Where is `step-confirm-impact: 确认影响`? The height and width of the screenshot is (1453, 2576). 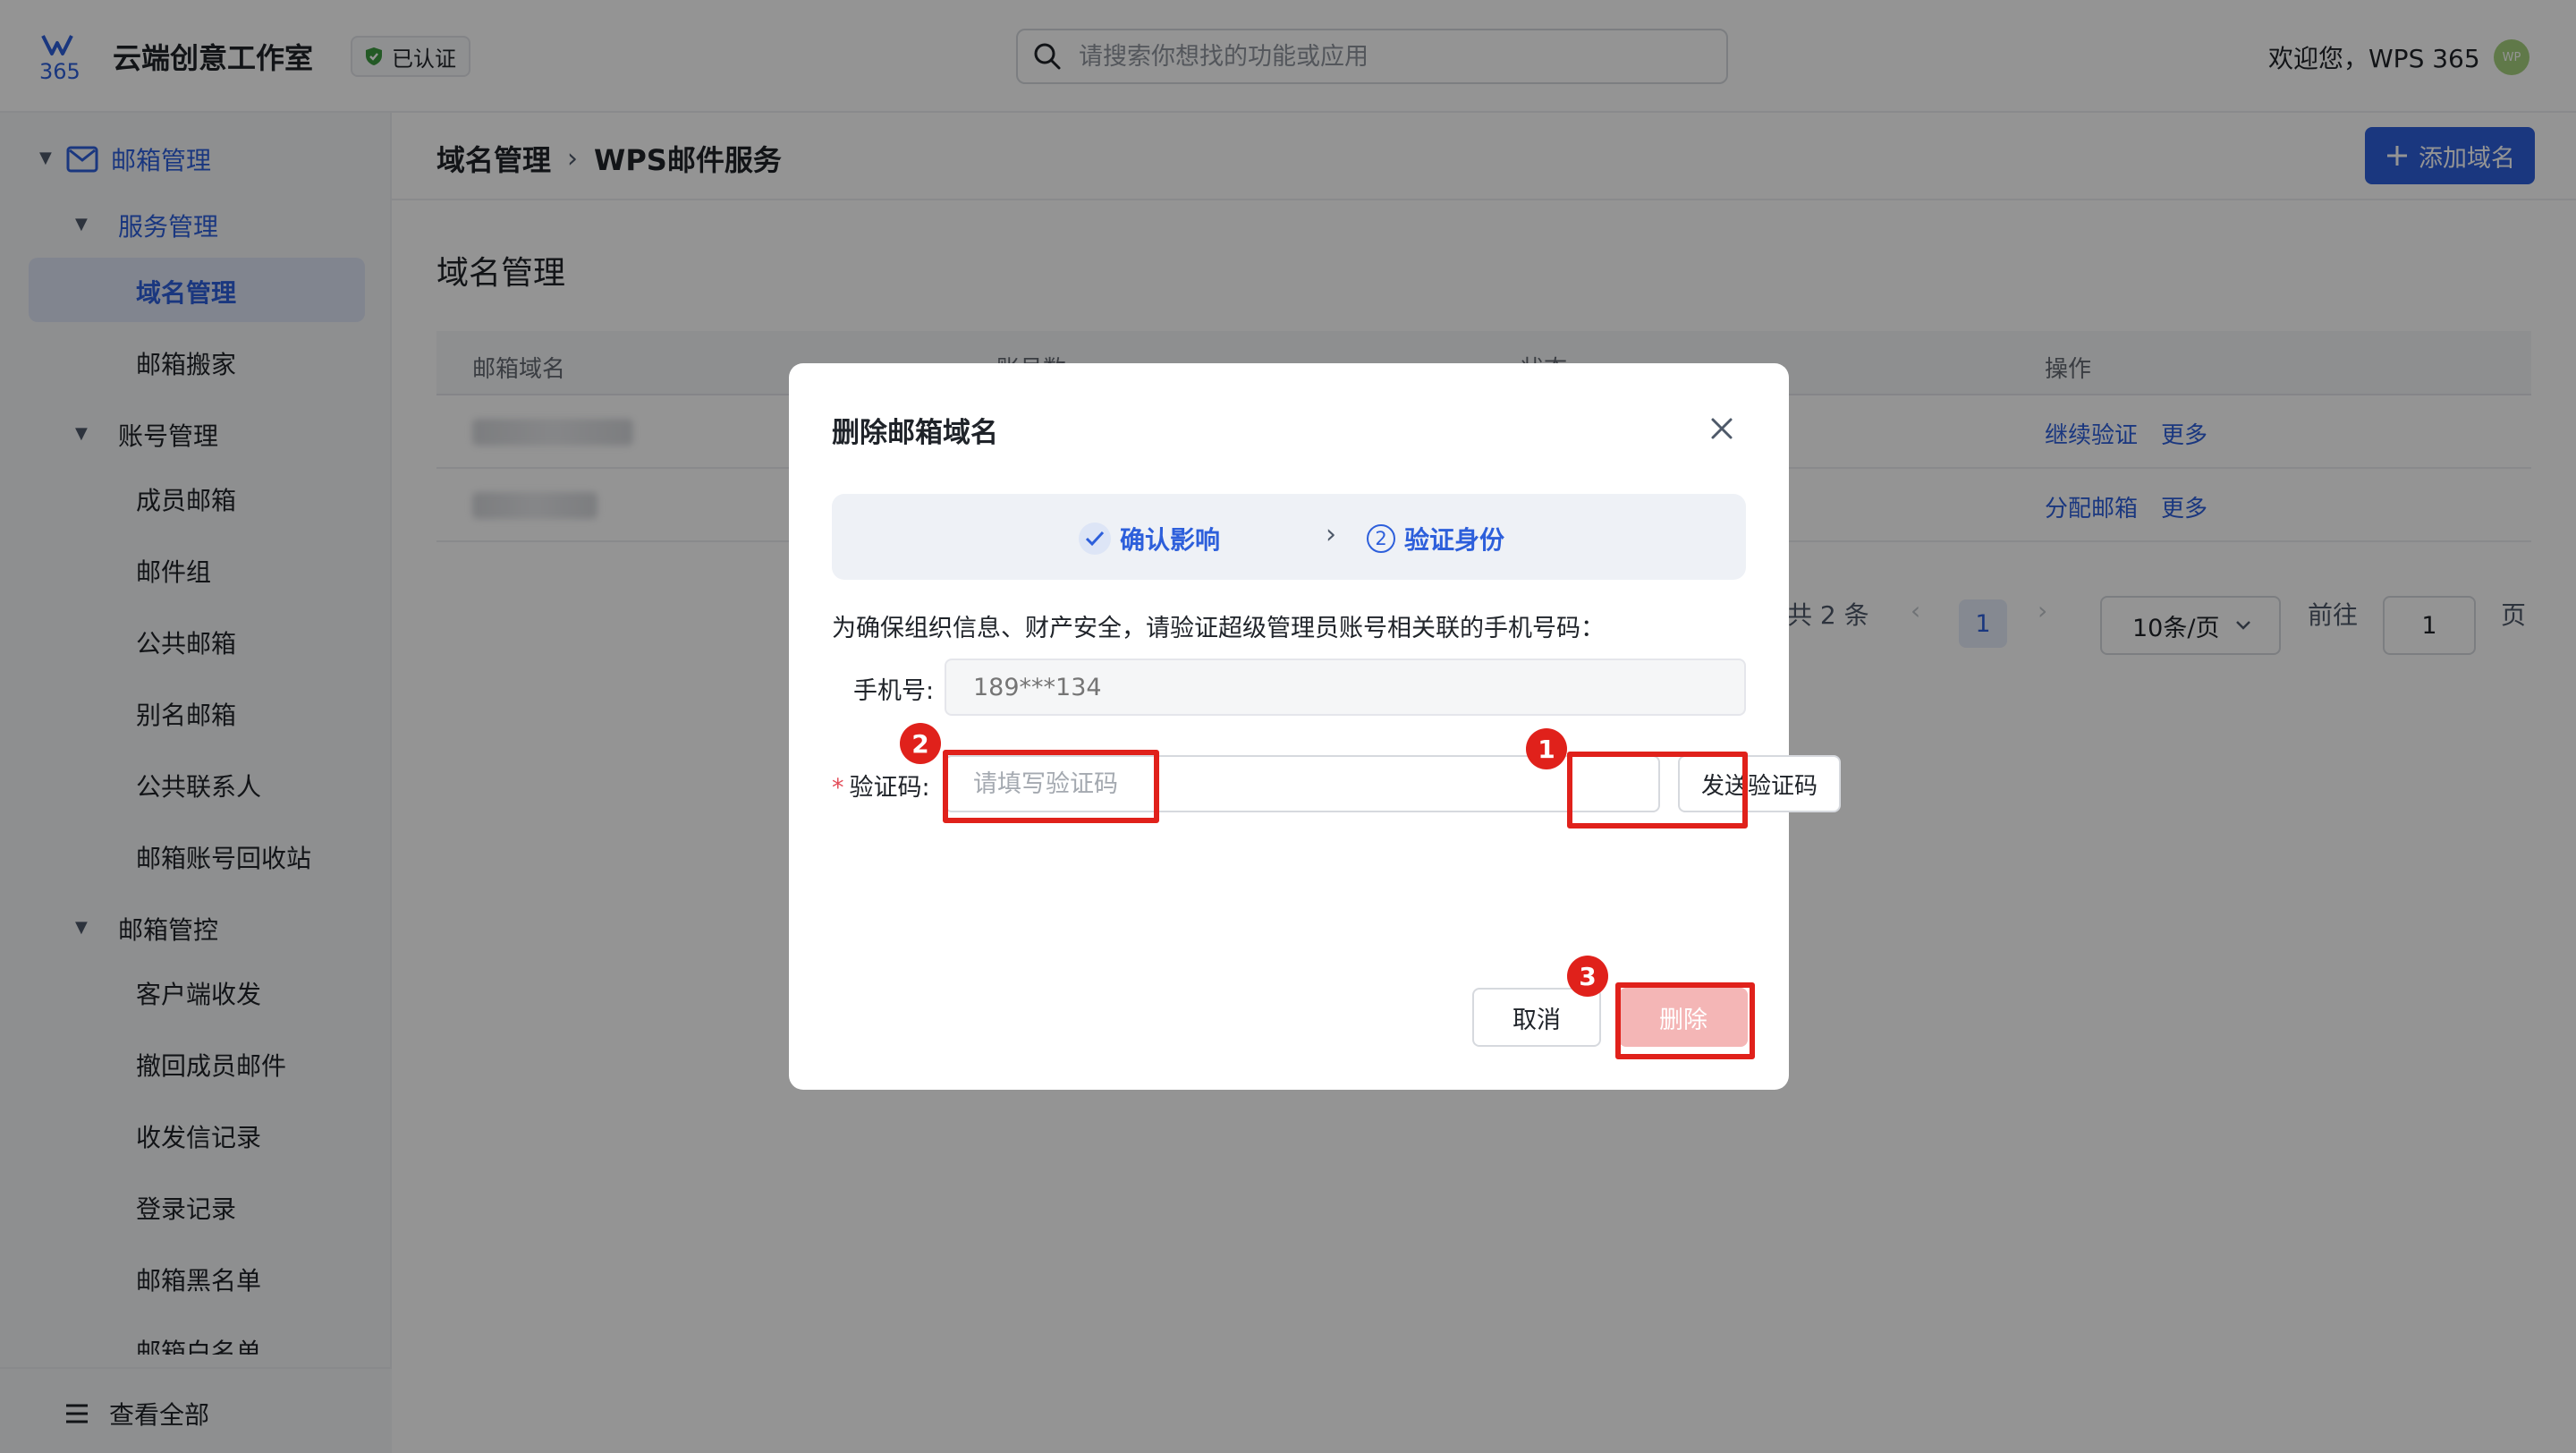
step-confirm-impact: 确认影响 is located at coordinates (1149, 539).